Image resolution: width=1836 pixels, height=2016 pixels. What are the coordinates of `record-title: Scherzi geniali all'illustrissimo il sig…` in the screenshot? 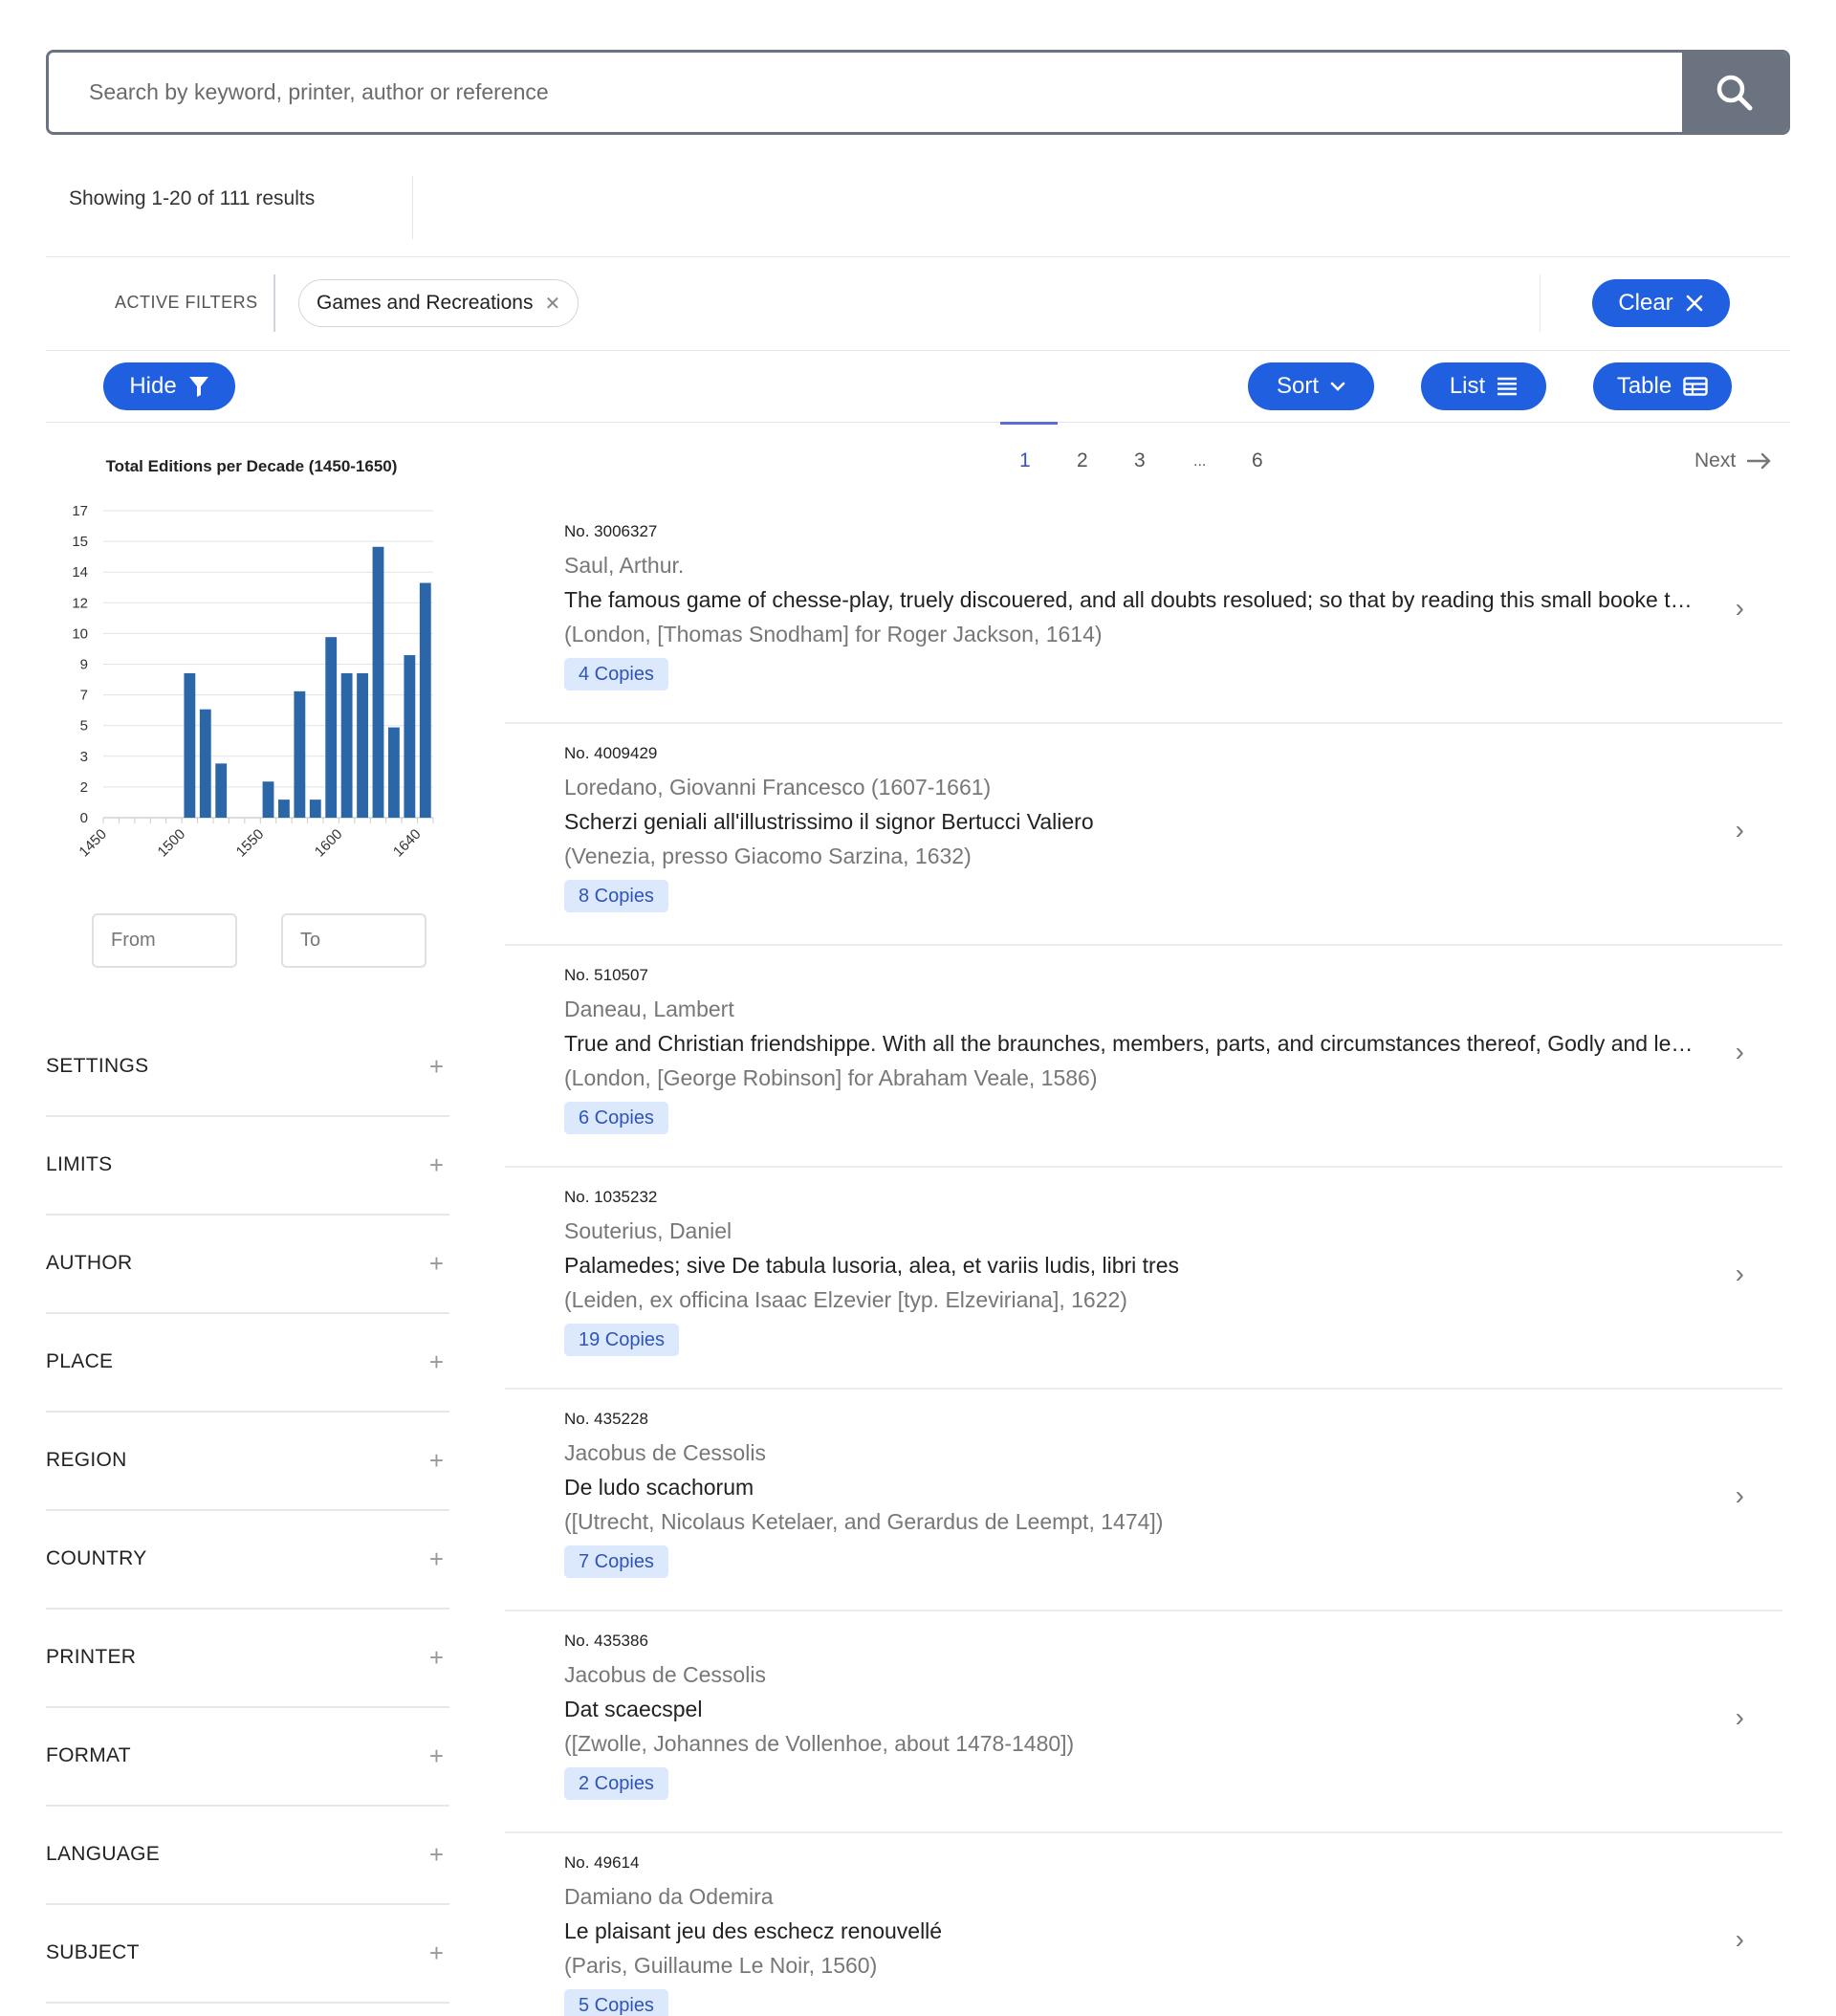 It's located at (1133, 822).